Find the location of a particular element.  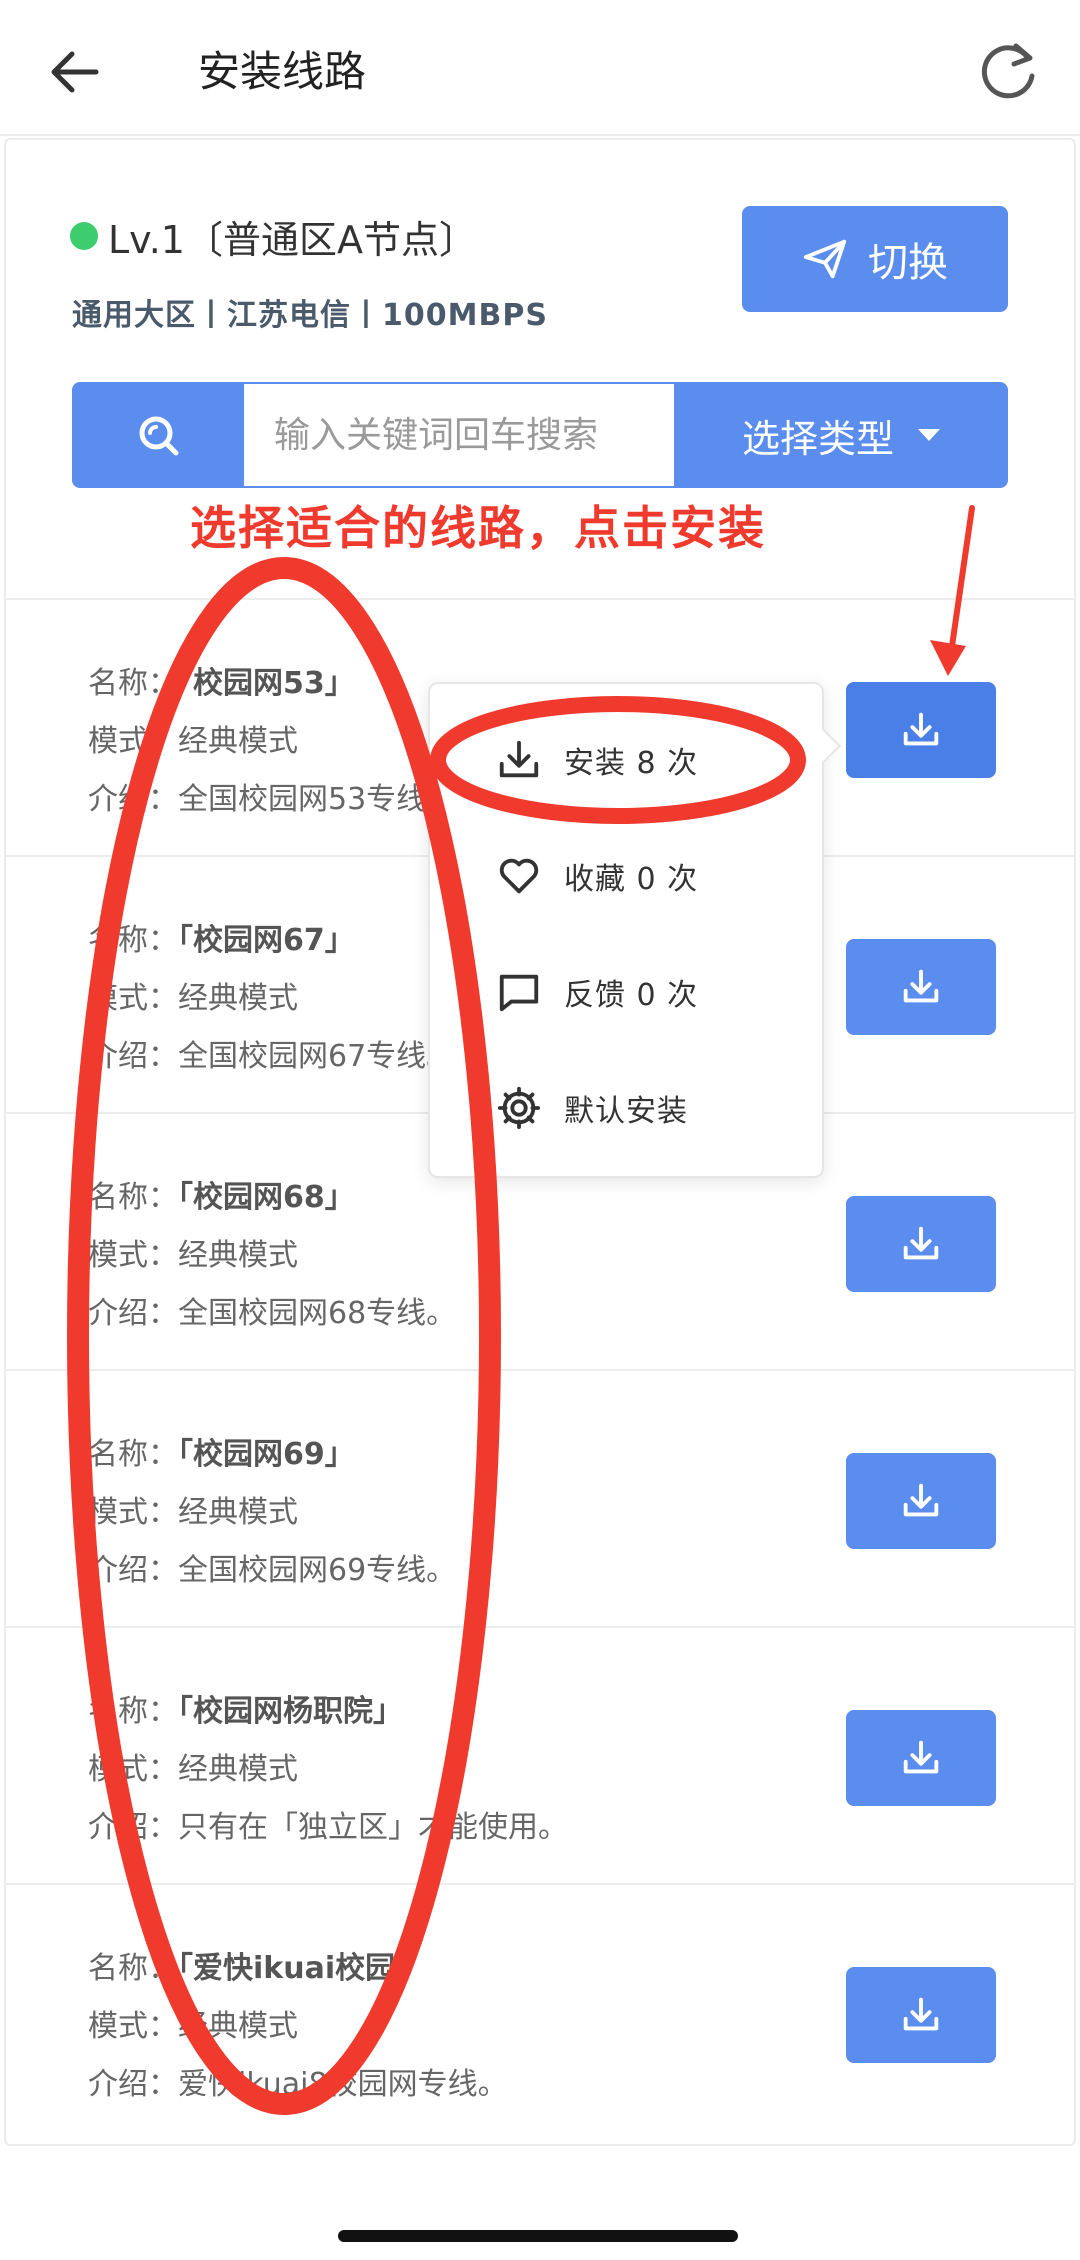

menu-item-favorite: 收藏 0 次 is located at coordinates (597, 876).